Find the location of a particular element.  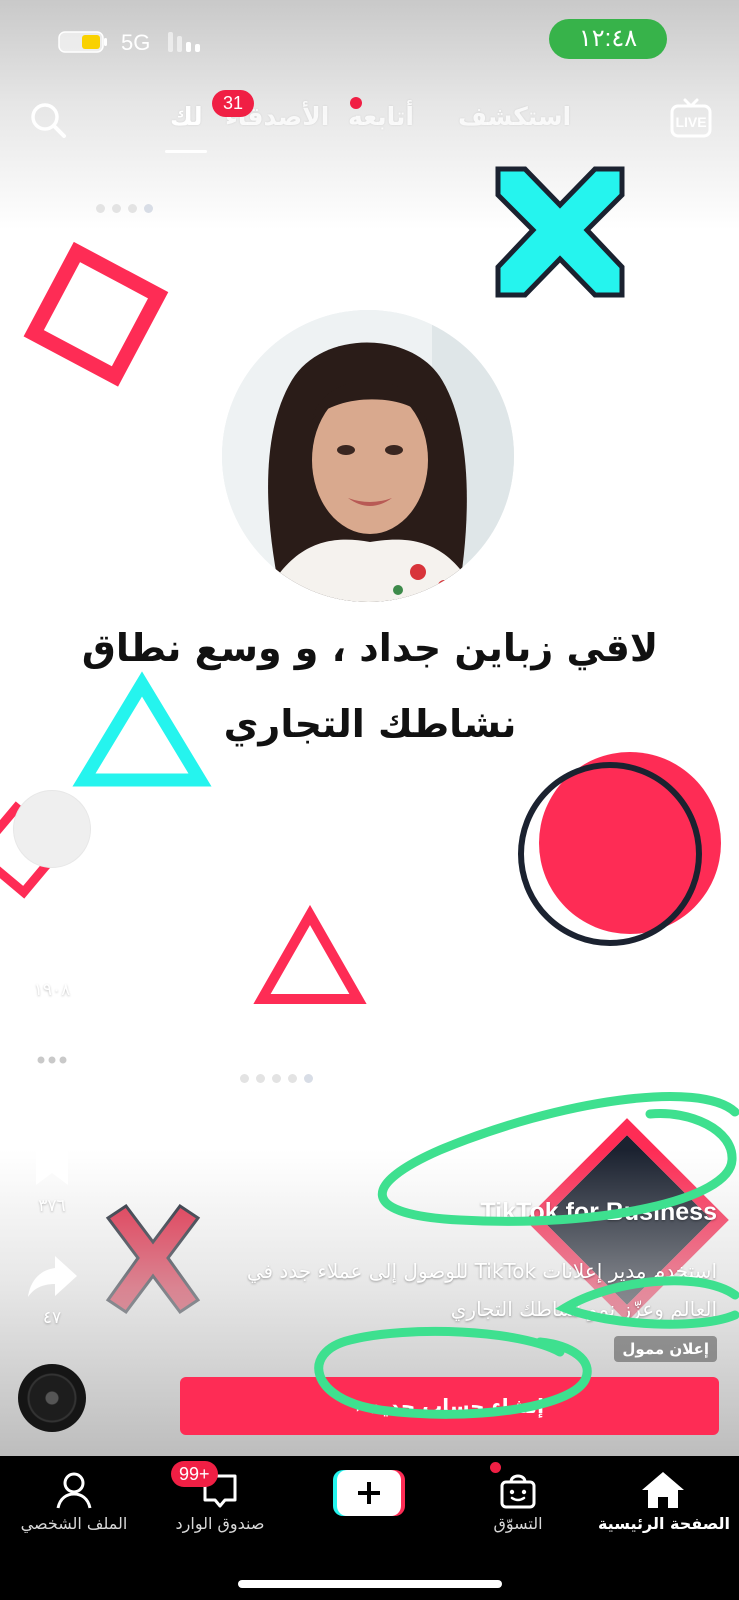

share-count: ٤٧ is located at coordinates (52, 1318).